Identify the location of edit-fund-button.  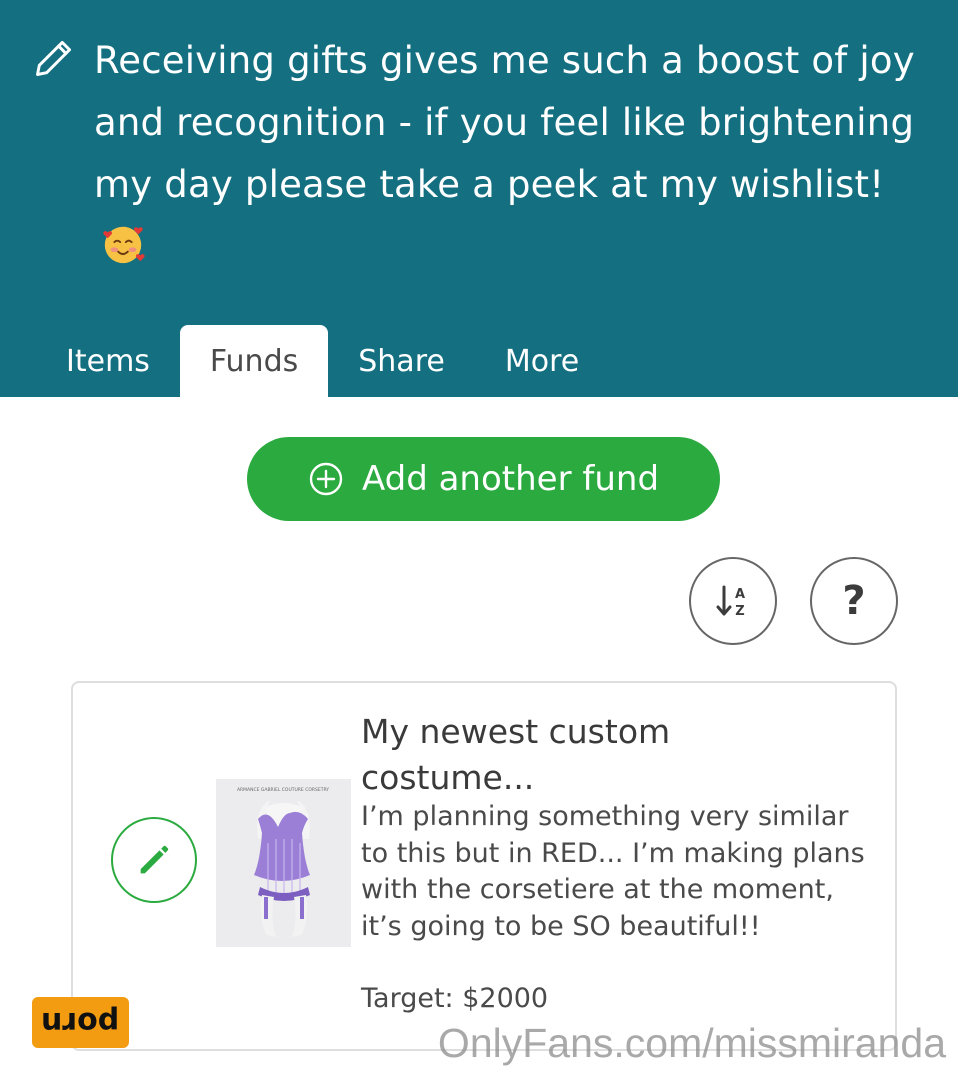
(154, 860).